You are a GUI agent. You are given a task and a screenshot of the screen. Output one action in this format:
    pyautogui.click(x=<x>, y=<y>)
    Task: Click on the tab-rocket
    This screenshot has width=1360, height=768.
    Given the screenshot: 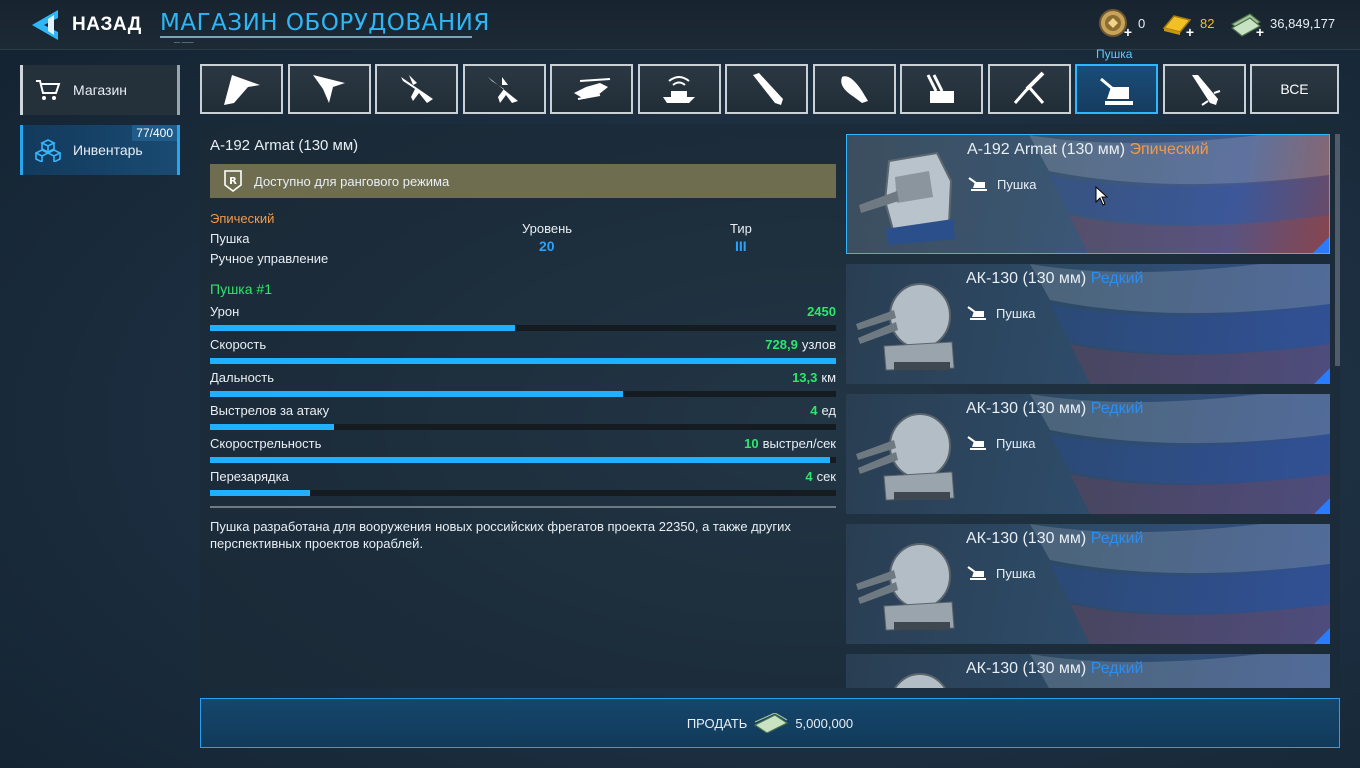 What is the action you would take?
    pyautogui.click(x=1204, y=89)
    